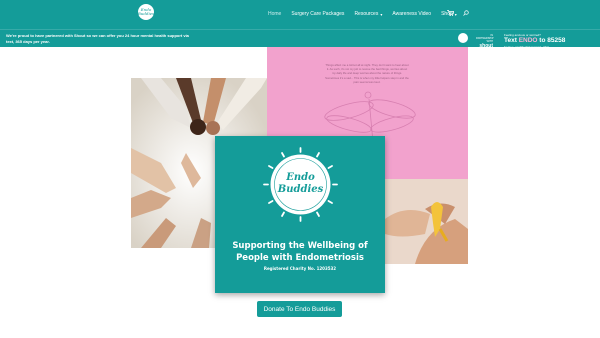  Describe the element at coordinates (450, 13) in the screenshot. I see `cart-icon` at that location.